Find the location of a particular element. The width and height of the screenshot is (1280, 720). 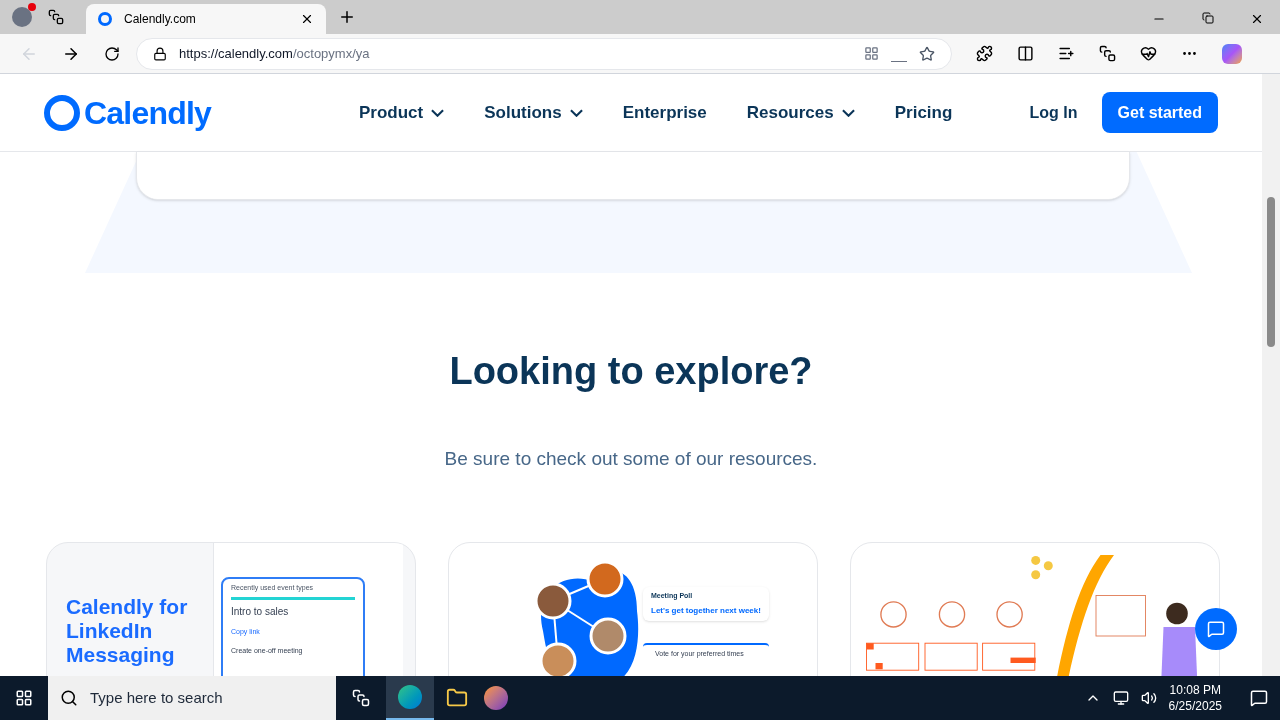

favicon-icon is located at coordinates (105, 19).